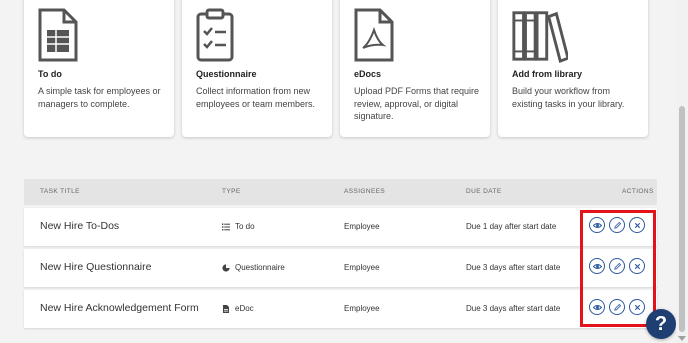 The height and width of the screenshot is (343, 688). I want to click on card-title: eDocs, so click(368, 74).